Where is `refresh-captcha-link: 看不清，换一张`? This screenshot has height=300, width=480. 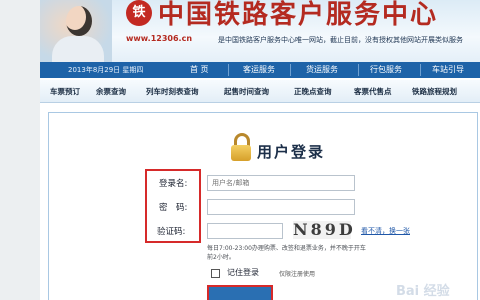
refresh-captcha-link: 看不清，换一张 is located at coordinates (385, 231).